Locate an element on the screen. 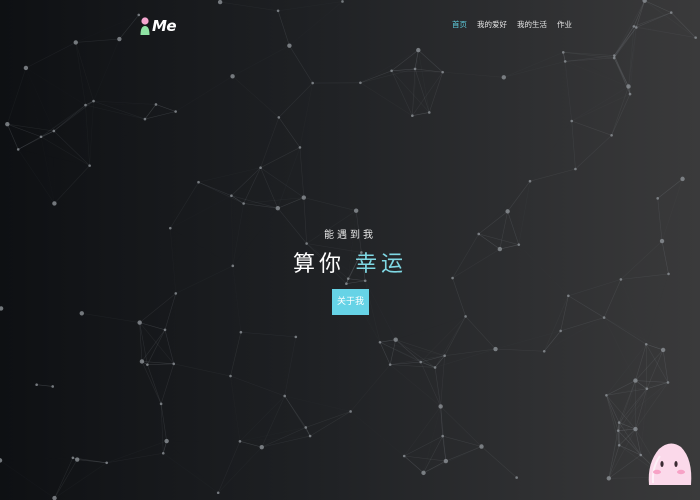  nav-item-hobbies: 我的爱好 is located at coordinates (492, 24).